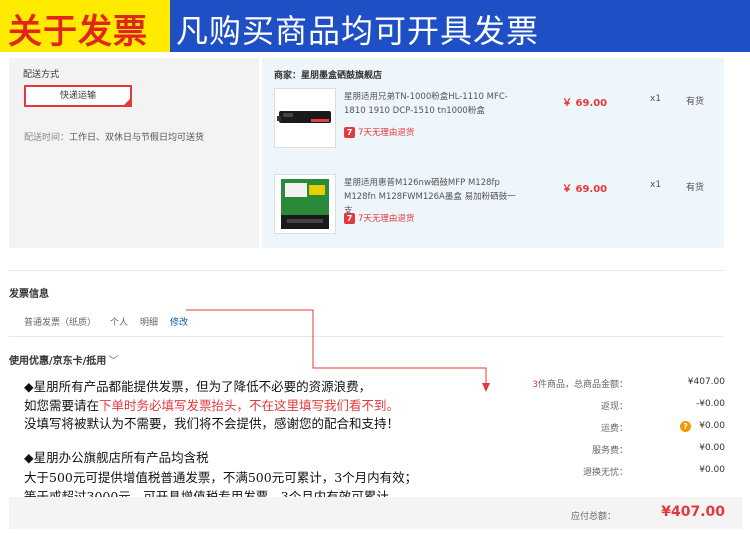 This screenshot has width=750, height=534. Describe the element at coordinates (710, 404) in the screenshot. I see `rebate-value: -¥0.00` at that location.